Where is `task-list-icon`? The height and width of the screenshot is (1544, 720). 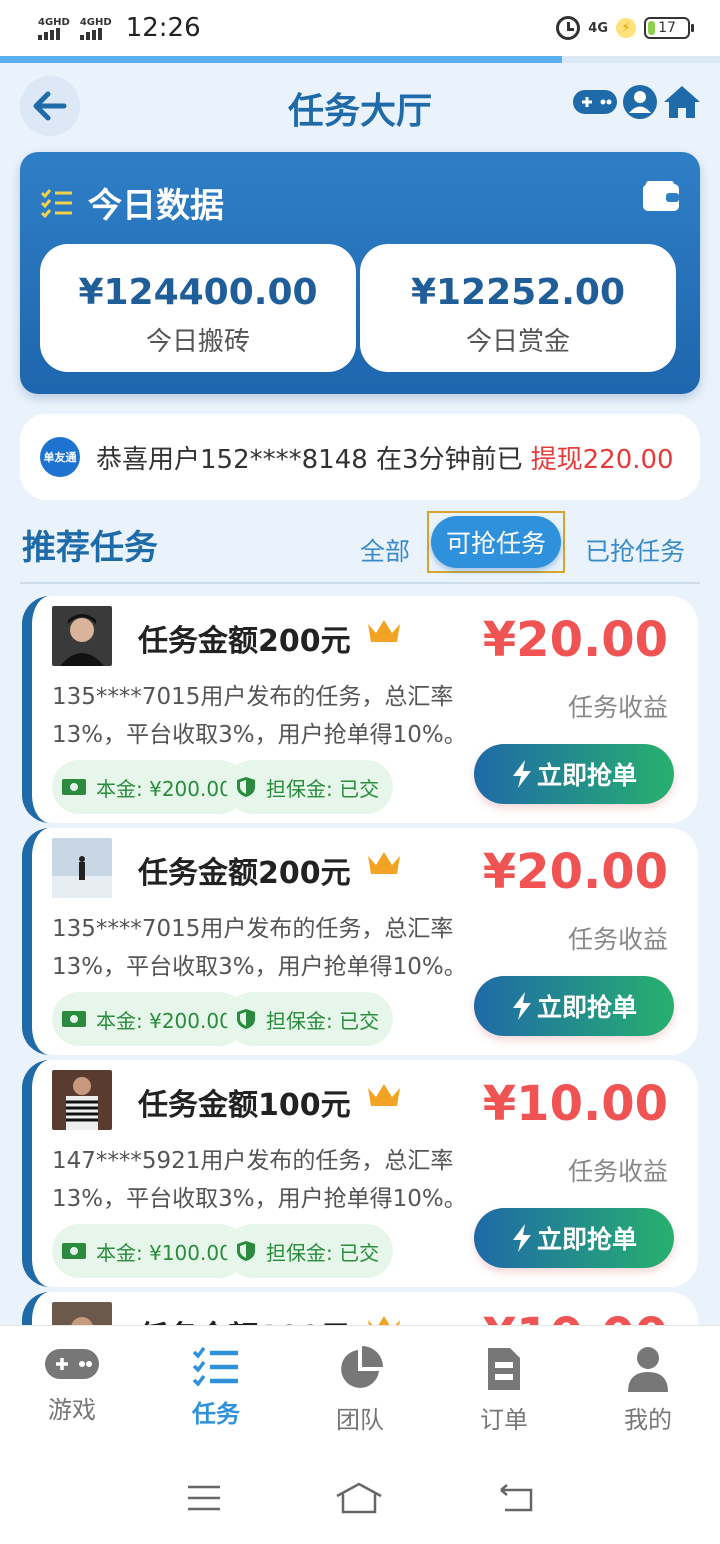 task-list-icon is located at coordinates (215, 1366).